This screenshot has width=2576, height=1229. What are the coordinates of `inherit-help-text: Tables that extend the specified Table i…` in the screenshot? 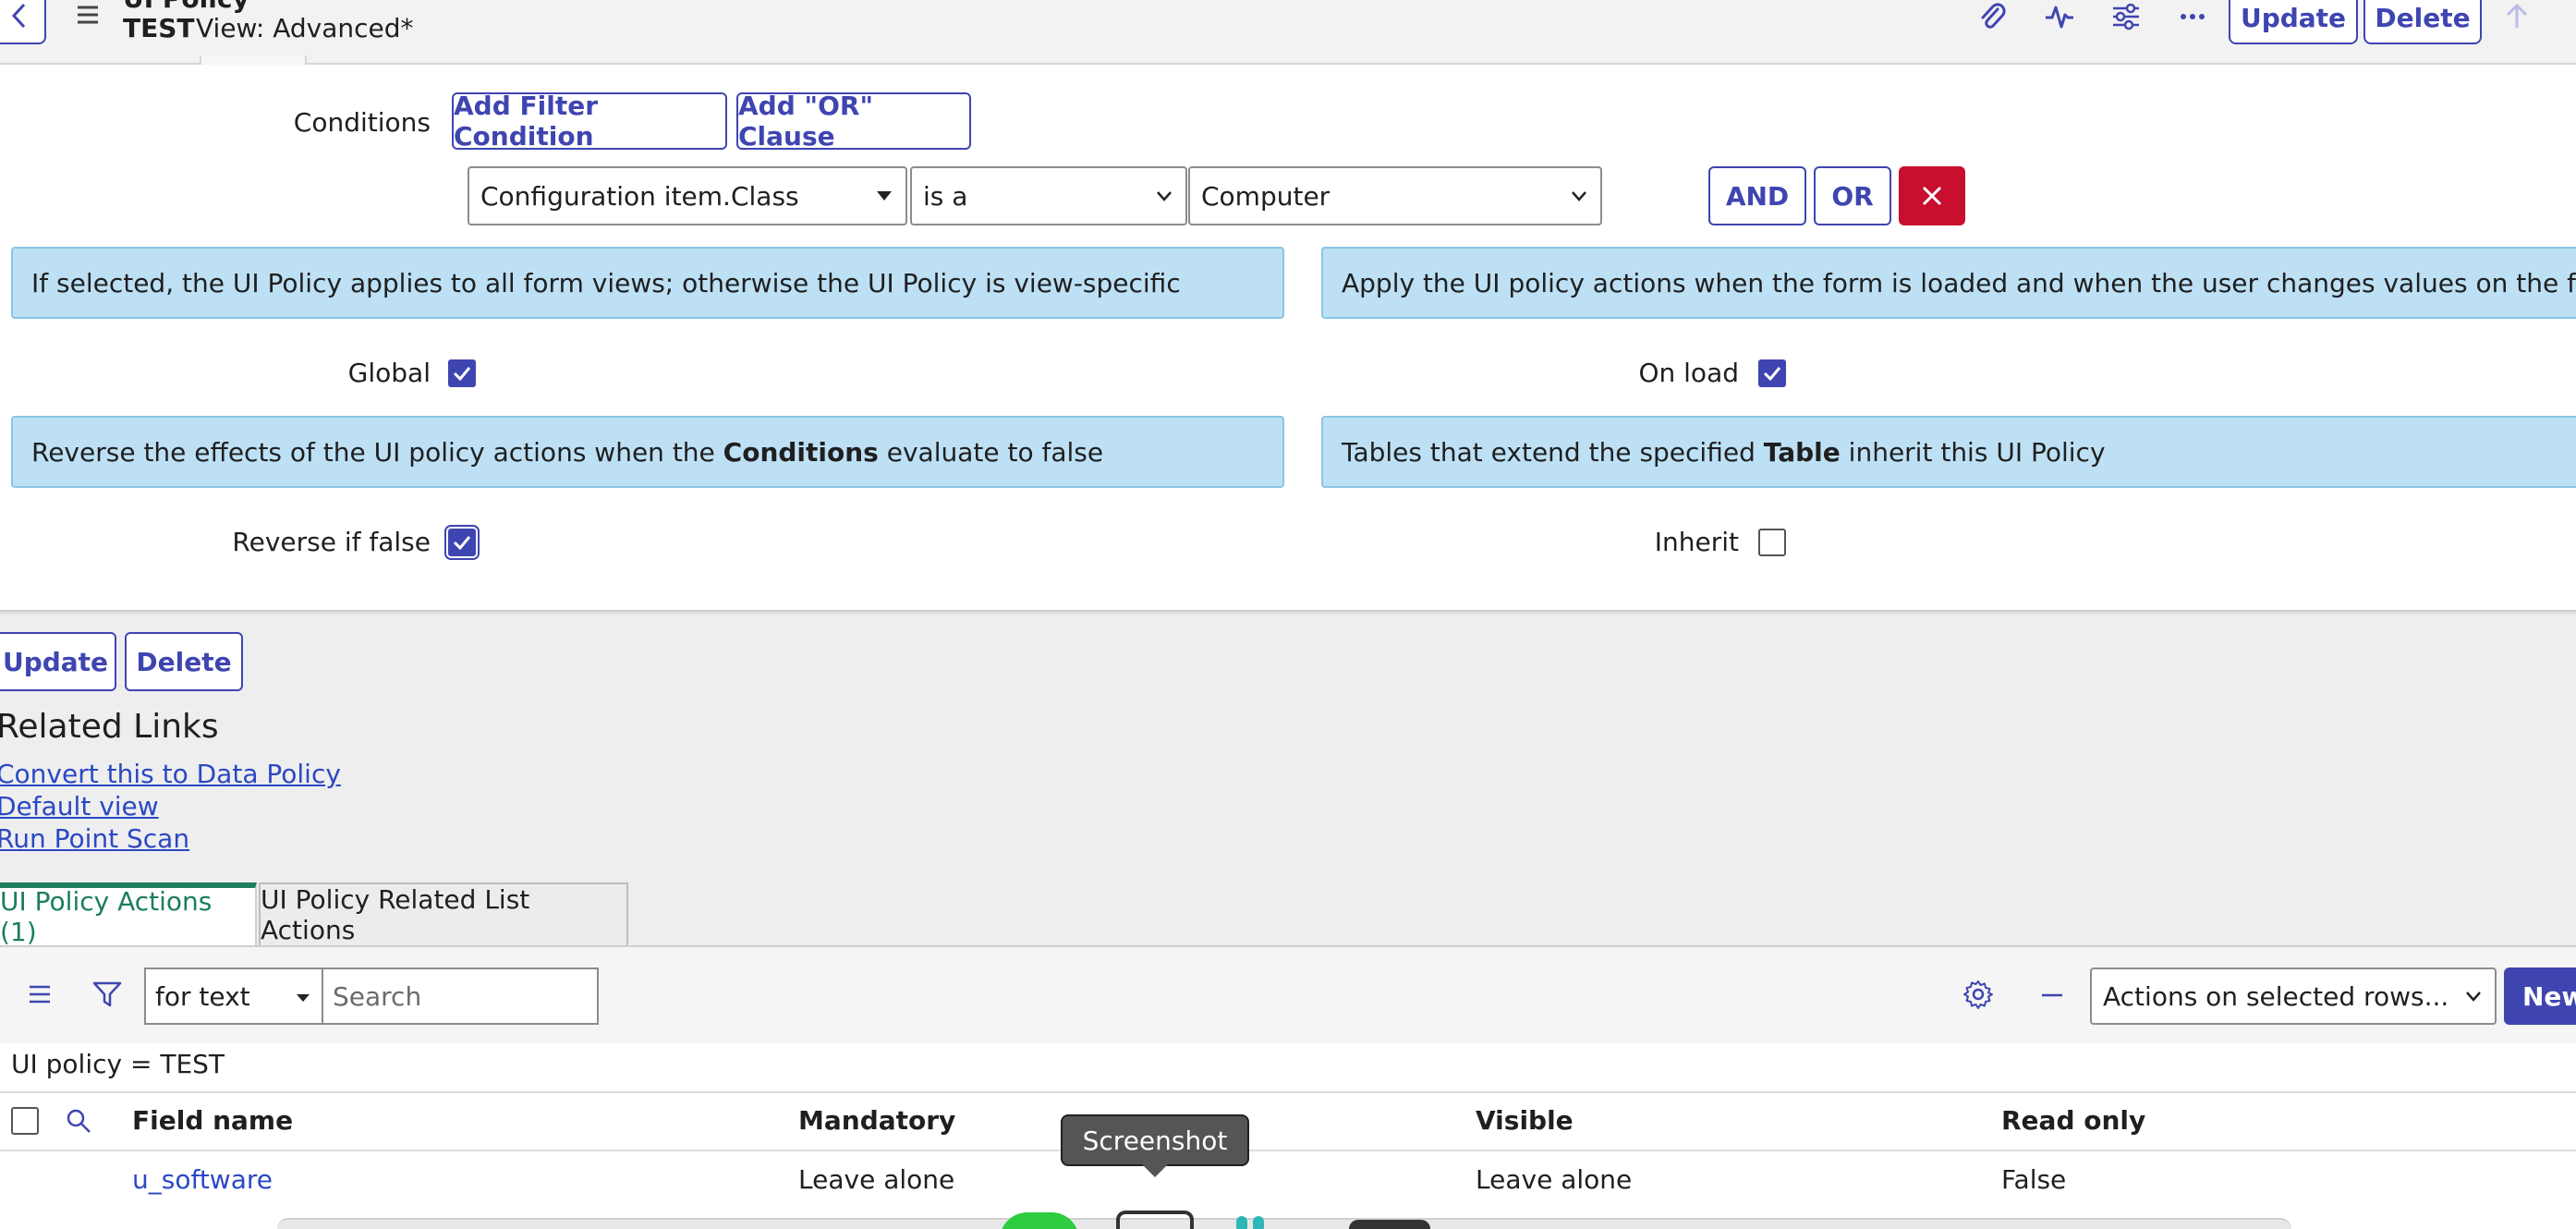 It's located at (1949, 452).